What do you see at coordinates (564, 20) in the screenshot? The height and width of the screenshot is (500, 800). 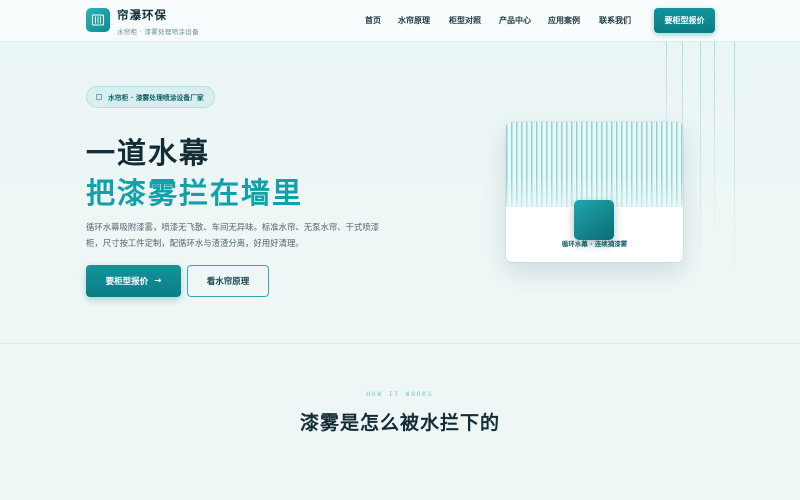 I see `nav-item-cases: 应用案例` at bounding box center [564, 20].